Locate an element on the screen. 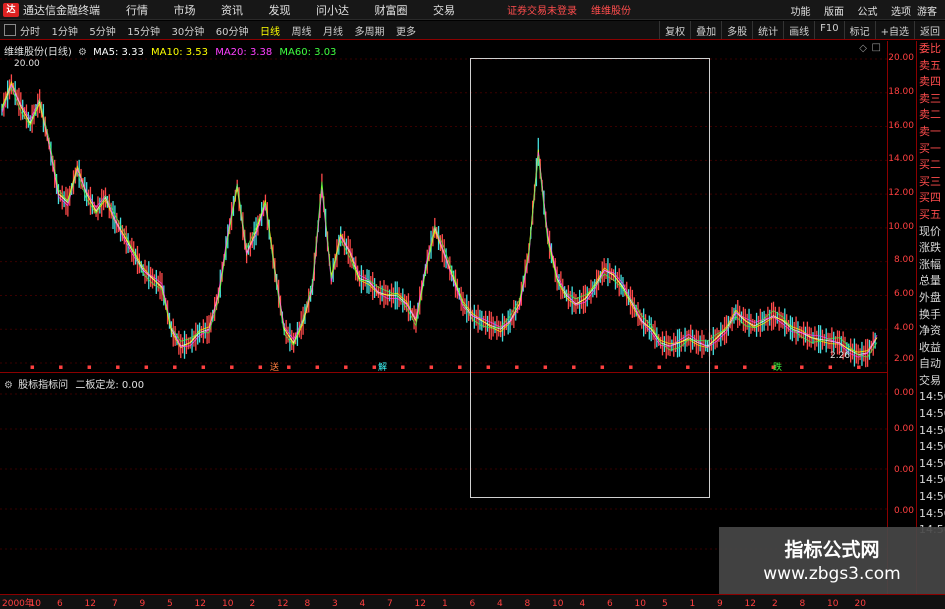 Image resolution: width=945 pixels, height=609 pixels. tab-multi-period: 多周期 is located at coordinates (369, 32).